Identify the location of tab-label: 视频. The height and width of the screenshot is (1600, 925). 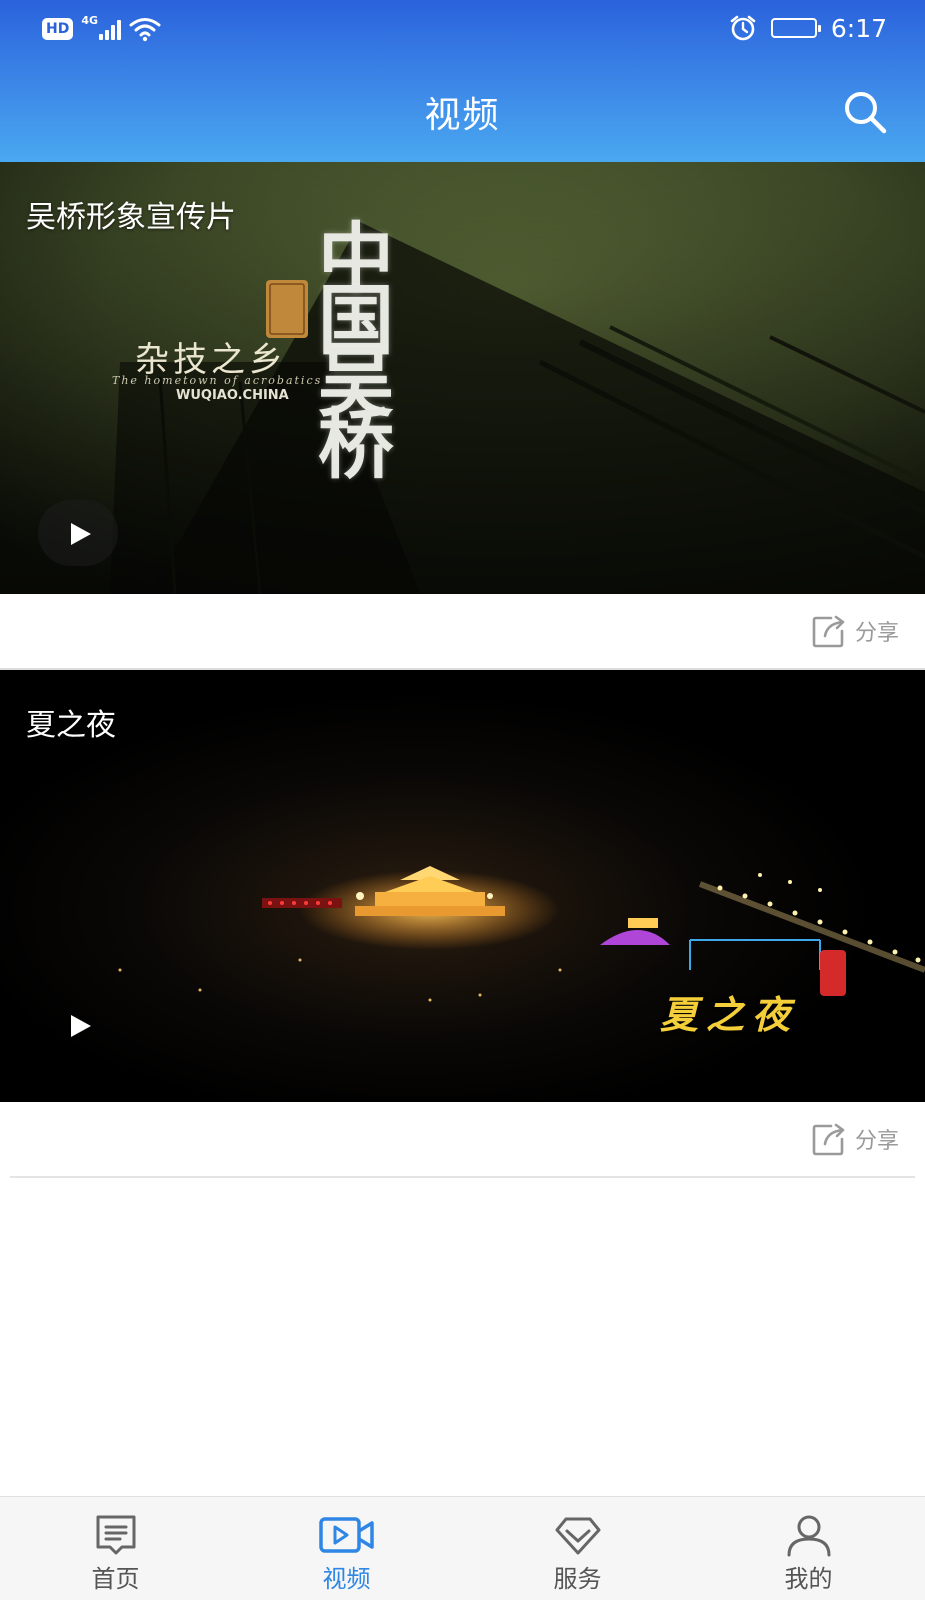
(346, 1579).